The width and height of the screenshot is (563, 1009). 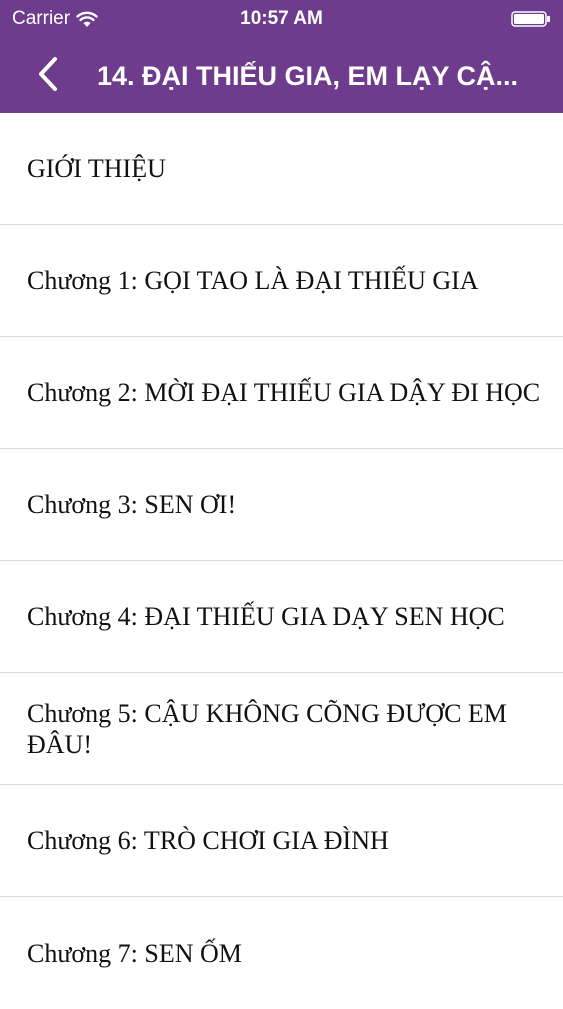 I want to click on chapter-item-6: Chương 6: TRÒ CHƠI GIA ĐÌNH, so click(x=281, y=841).